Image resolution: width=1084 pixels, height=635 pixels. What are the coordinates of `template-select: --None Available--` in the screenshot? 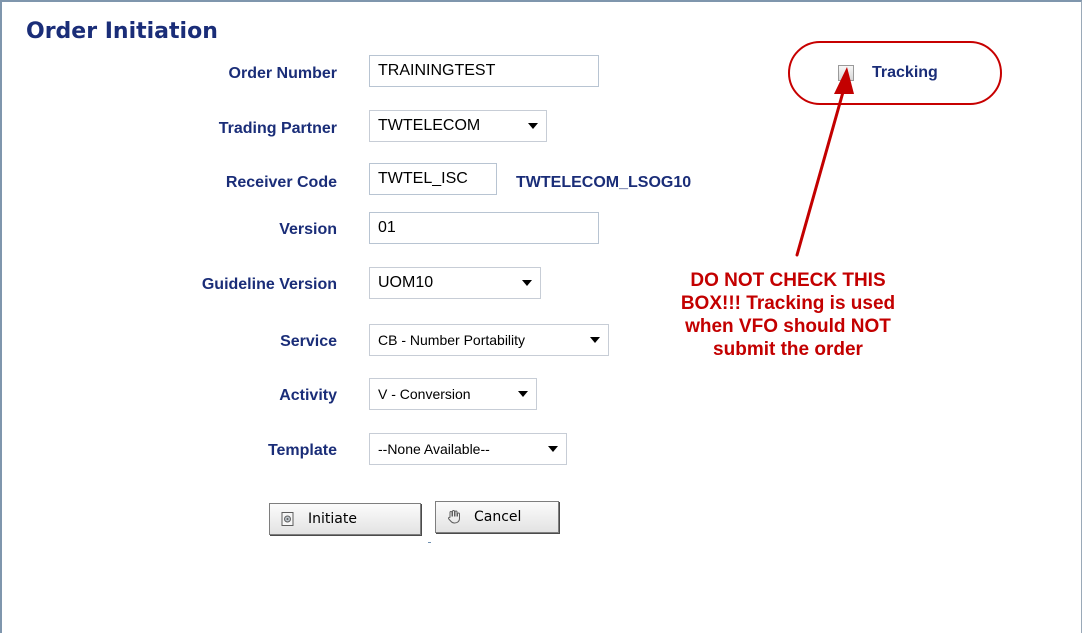 It's located at (468, 449).